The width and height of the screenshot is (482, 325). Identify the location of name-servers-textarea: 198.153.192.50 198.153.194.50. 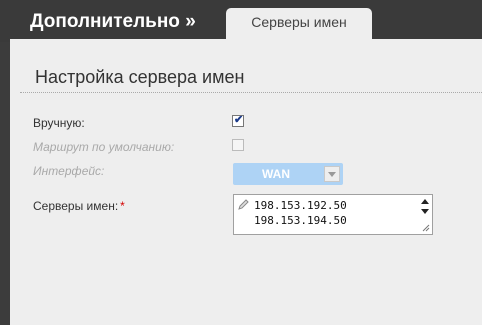
(333, 214).